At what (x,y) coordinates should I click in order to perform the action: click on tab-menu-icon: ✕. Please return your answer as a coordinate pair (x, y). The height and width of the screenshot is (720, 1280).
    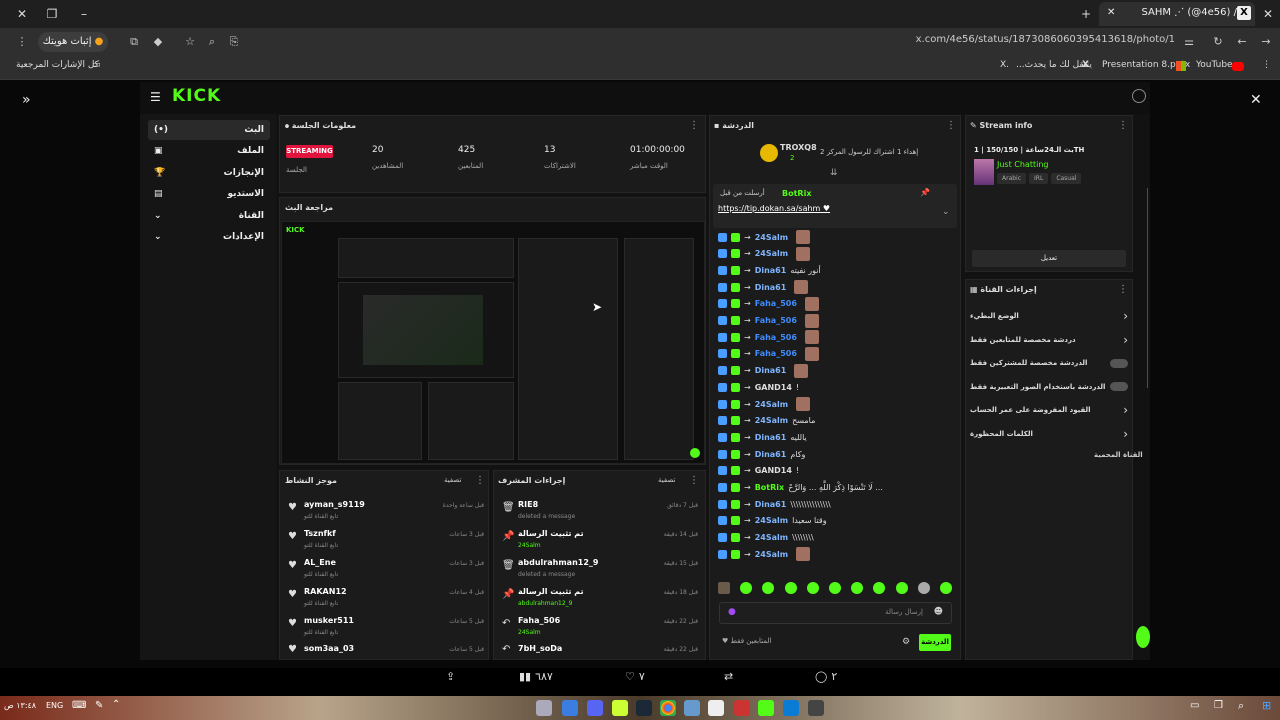
    Looking at the image, I should click on (1268, 14).